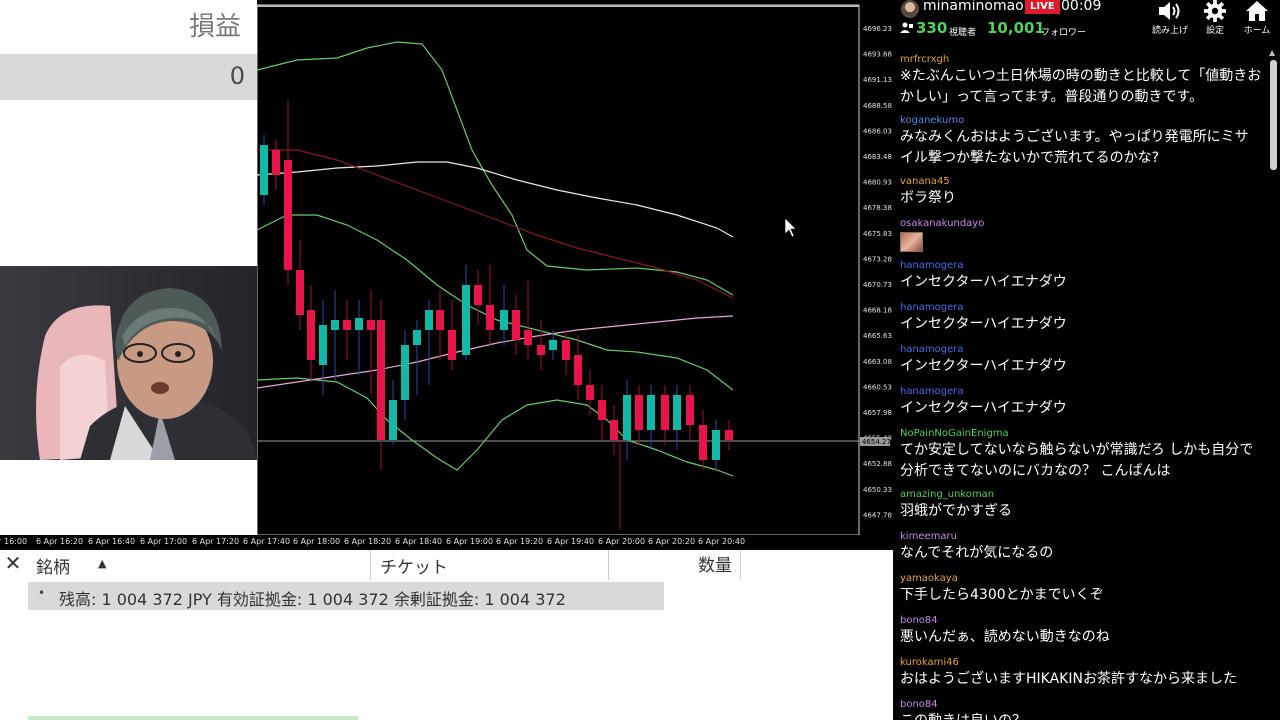 The width and height of the screenshot is (1280, 720). What do you see at coordinates (1068, 679) in the screenshot?
I see `chat-text: おはようございますHIKAKINお茶許すなから来ました` at bounding box center [1068, 679].